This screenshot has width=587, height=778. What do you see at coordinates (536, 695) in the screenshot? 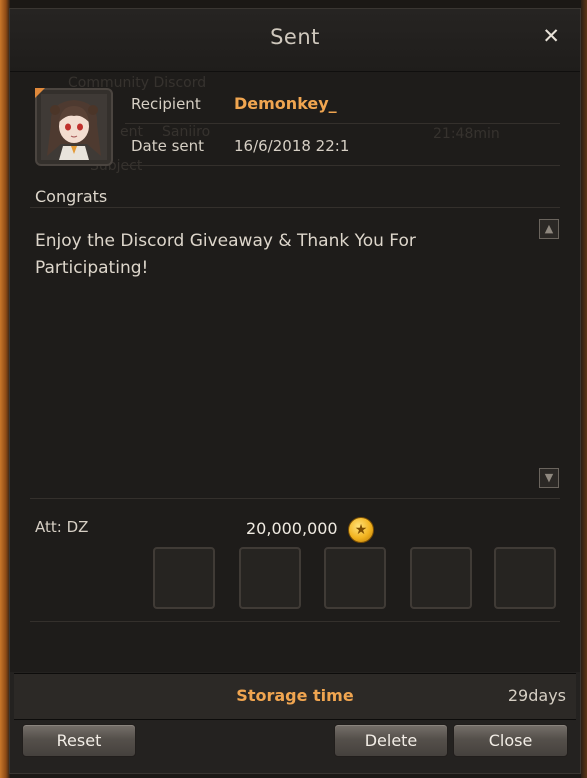
I see `storage-time-value: 29days` at bounding box center [536, 695].